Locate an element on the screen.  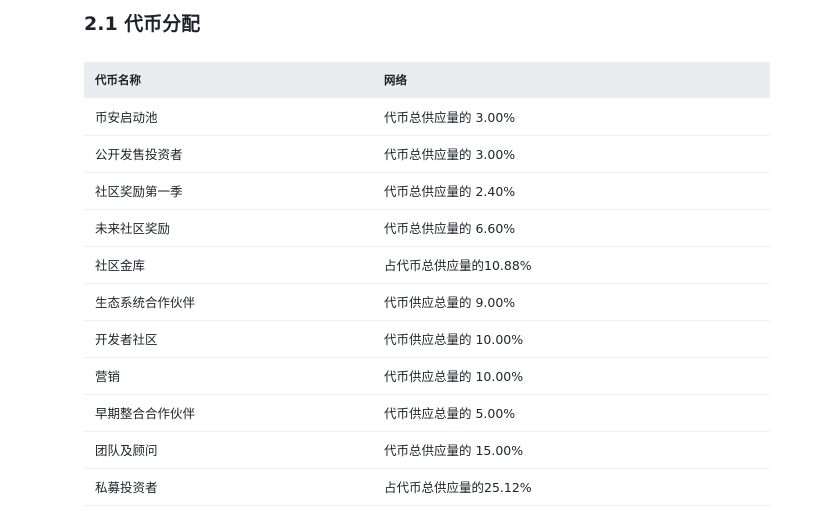
section-title: 2.1 代币分配 is located at coordinates (142, 24).